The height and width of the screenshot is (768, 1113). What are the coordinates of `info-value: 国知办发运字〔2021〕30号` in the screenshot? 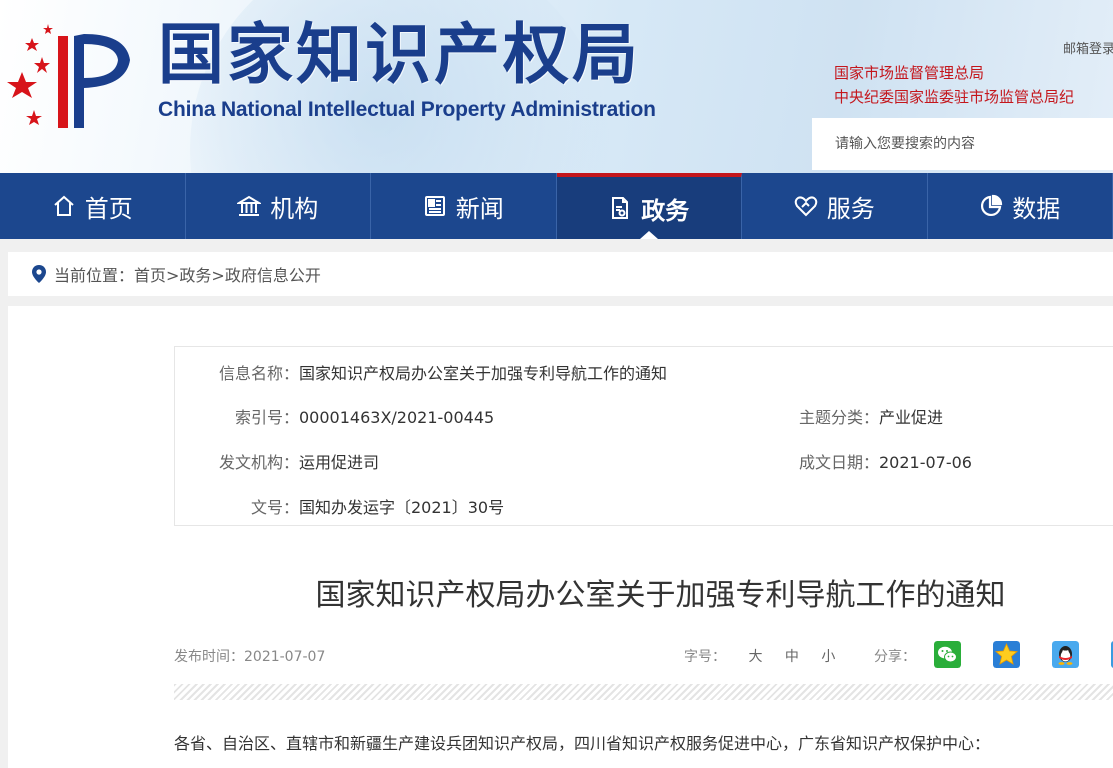 It's located at (402, 507).